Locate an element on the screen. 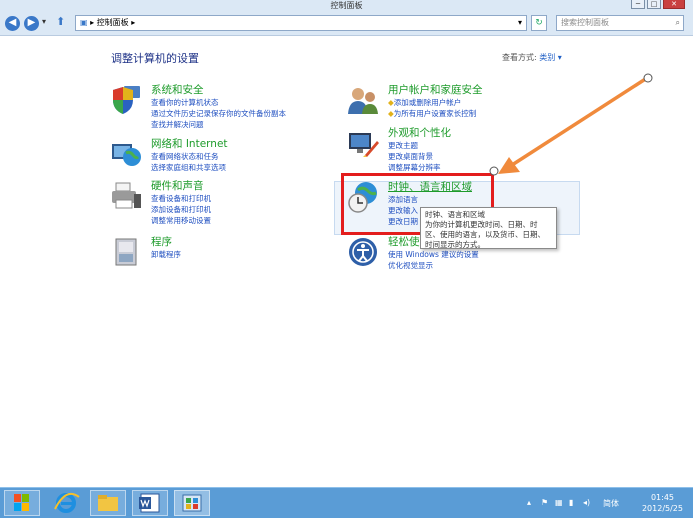 Image resolution: width=693 pixels, height=518 pixels. category-link: 选择家庭组和共享选项 is located at coordinates (189, 167).